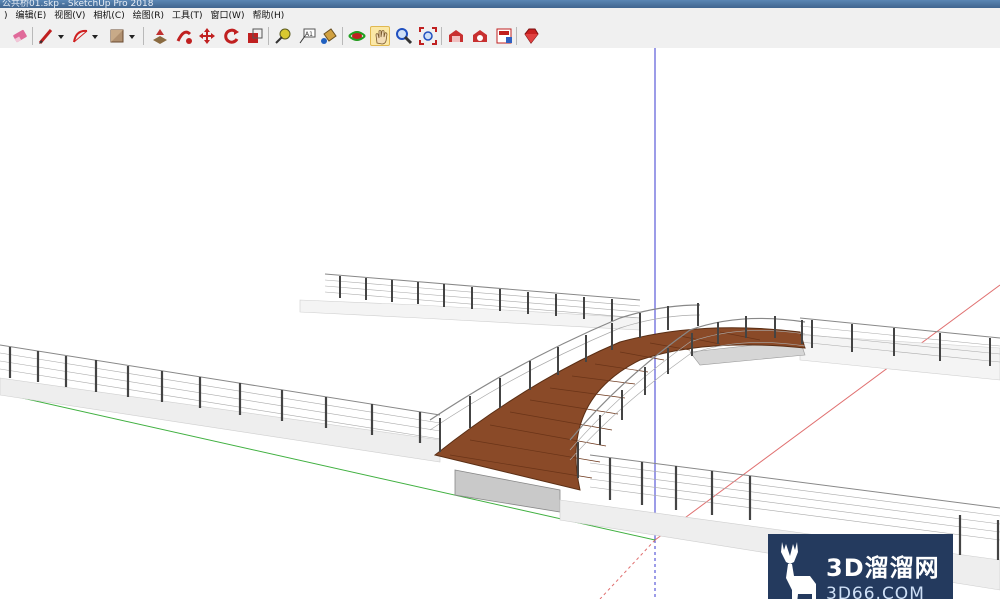 The image size is (1000, 599). I want to click on menu-item-tools: 工具(T), so click(187, 16).